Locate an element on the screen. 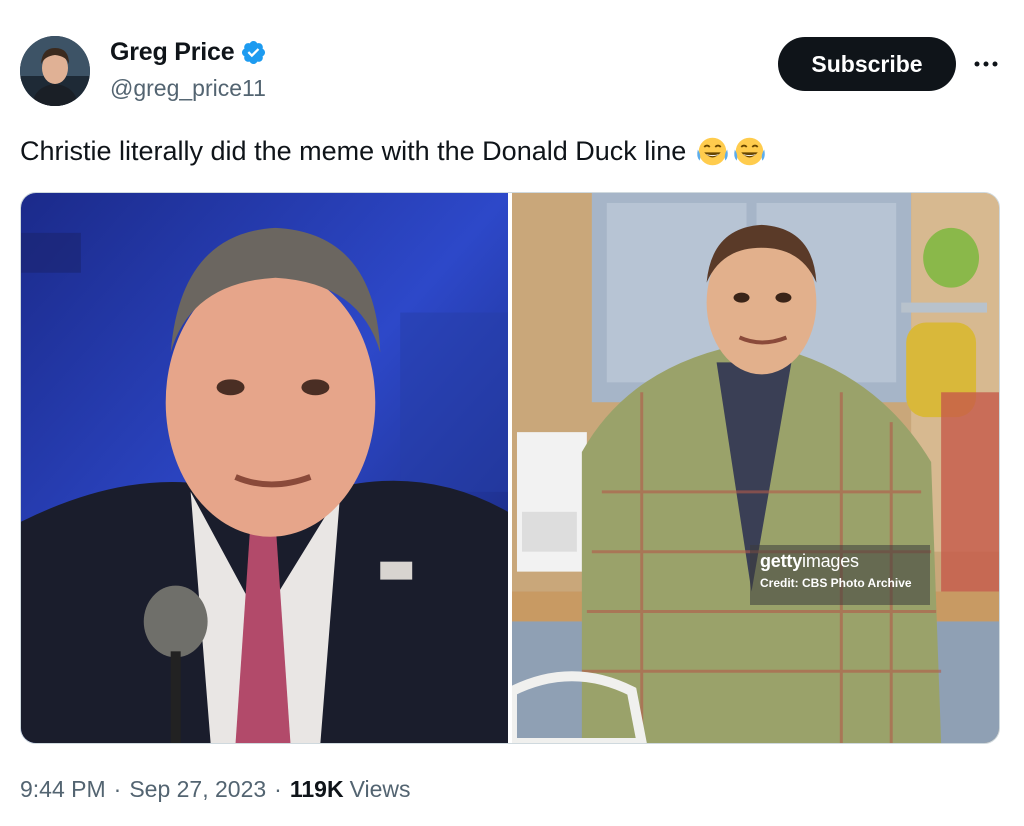  author-avatar is located at coordinates (55, 71).